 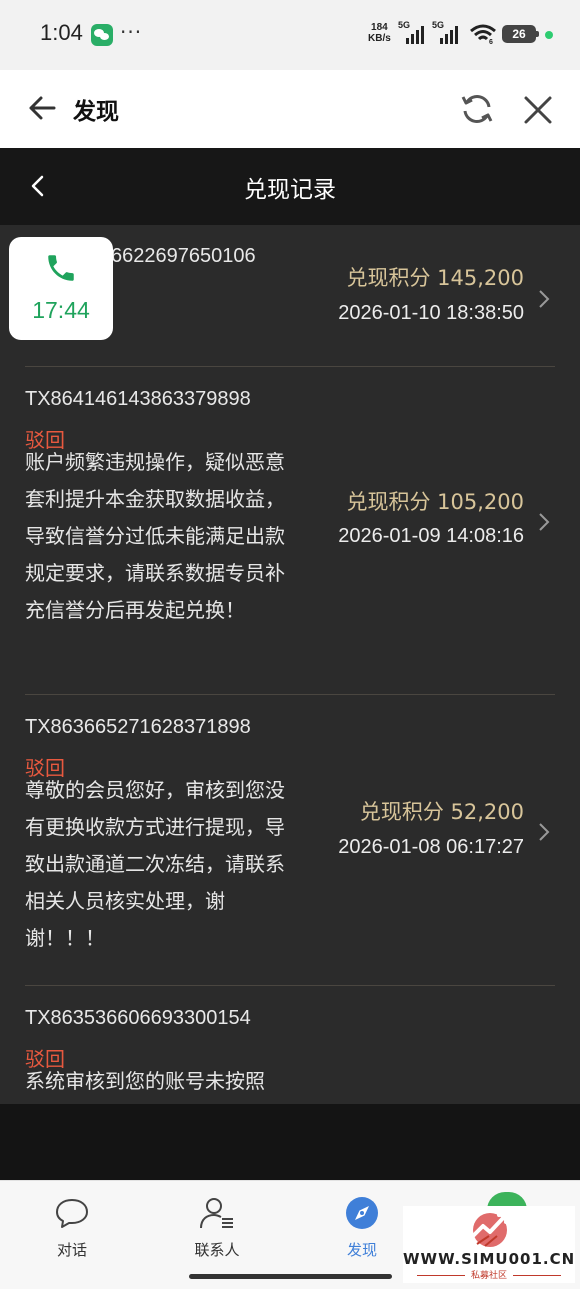 What do you see at coordinates (290, 1142) in the screenshot?
I see `page-footer` at bounding box center [290, 1142].